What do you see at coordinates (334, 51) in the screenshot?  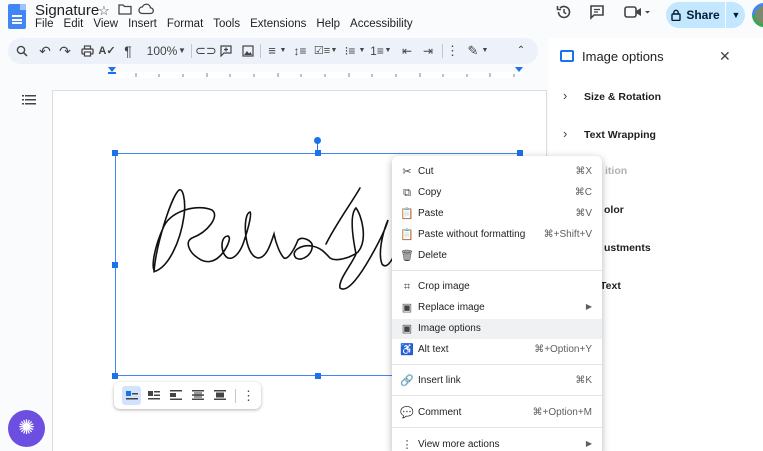 I see `checklist-dropdown-icon: ▼` at bounding box center [334, 51].